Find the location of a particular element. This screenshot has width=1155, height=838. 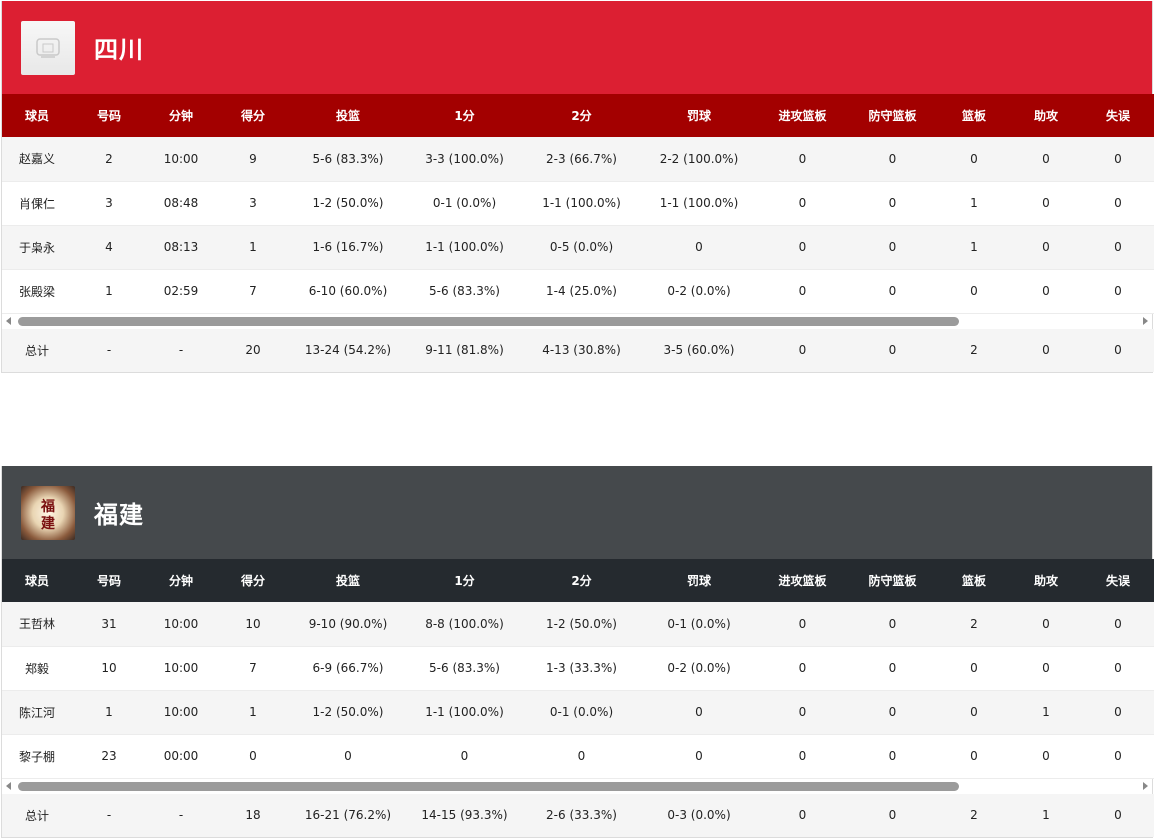

player-name: 郑毅 is located at coordinates (37, 668).